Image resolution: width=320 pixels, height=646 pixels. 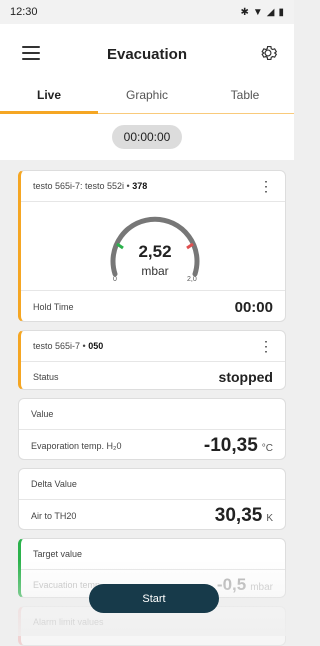 What do you see at coordinates (54, 484) in the screenshot?
I see `card-title: Delta Value` at bounding box center [54, 484].